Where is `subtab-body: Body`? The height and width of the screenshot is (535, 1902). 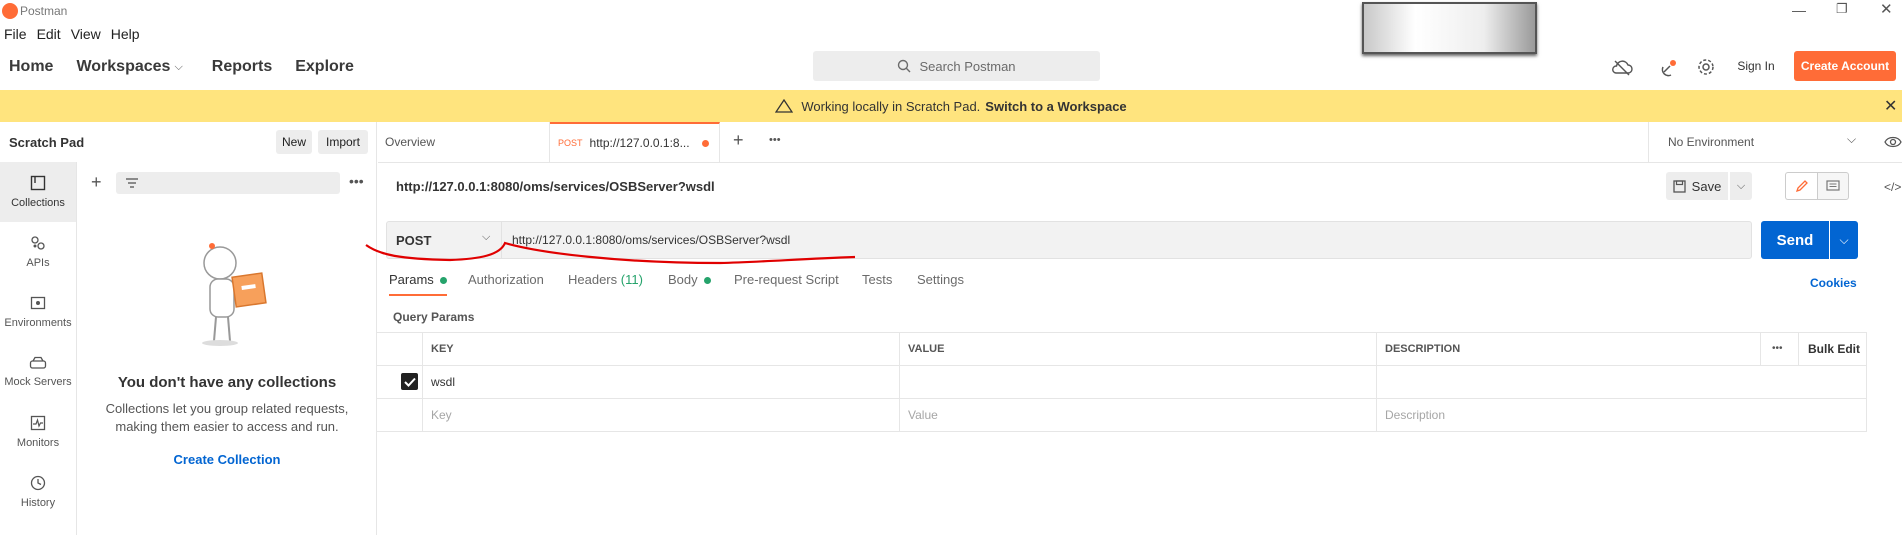 subtab-body: Body is located at coordinates (690, 279).